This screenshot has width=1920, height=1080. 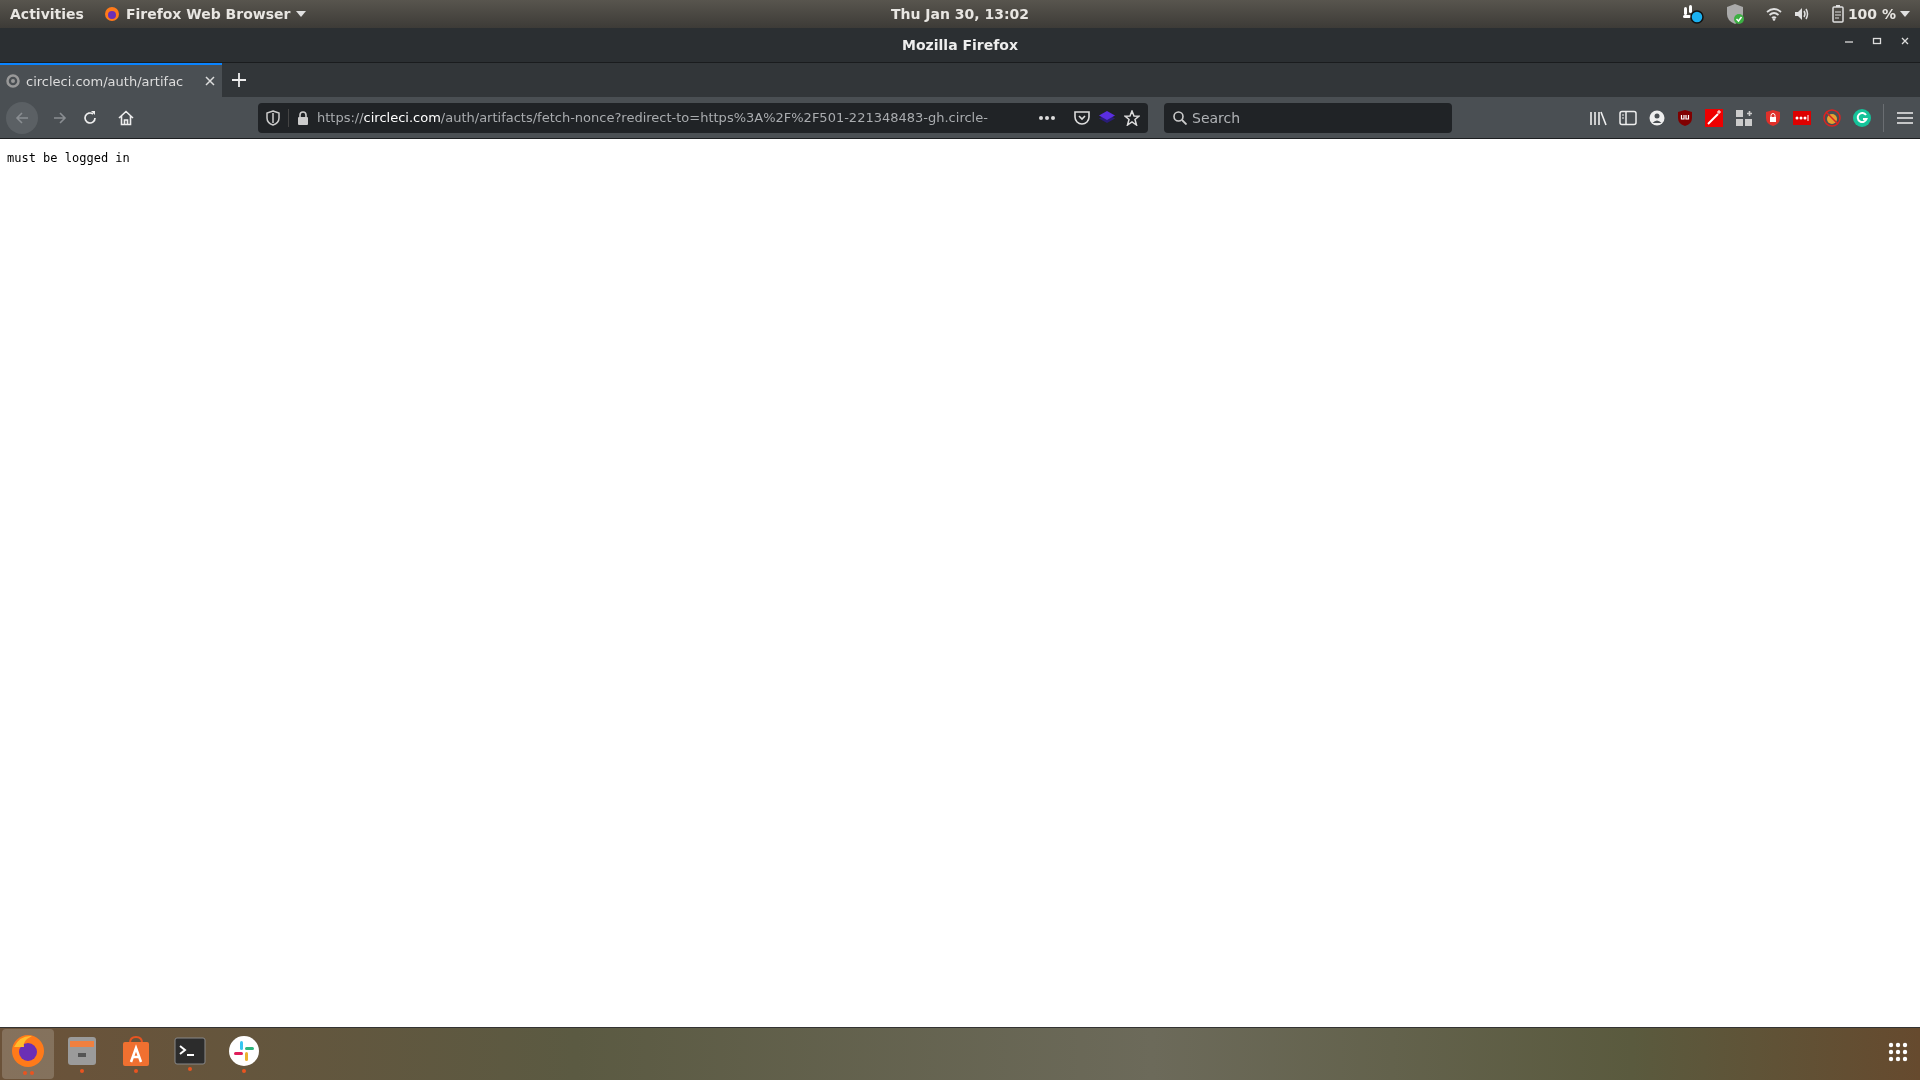 What do you see at coordinates (960, 45) in the screenshot?
I see `window-title: Mozilla Firefox` at bounding box center [960, 45].